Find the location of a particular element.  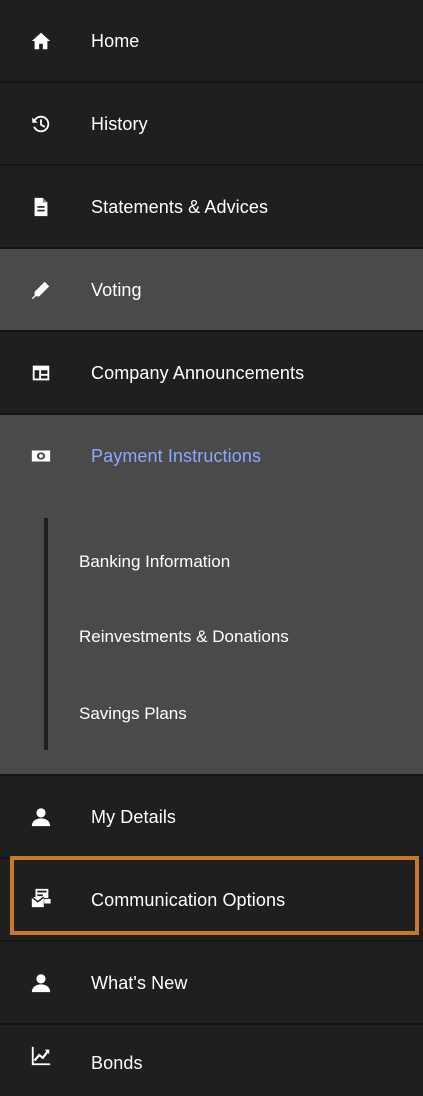

nav-item-label: Bonds is located at coordinates (117, 1063).